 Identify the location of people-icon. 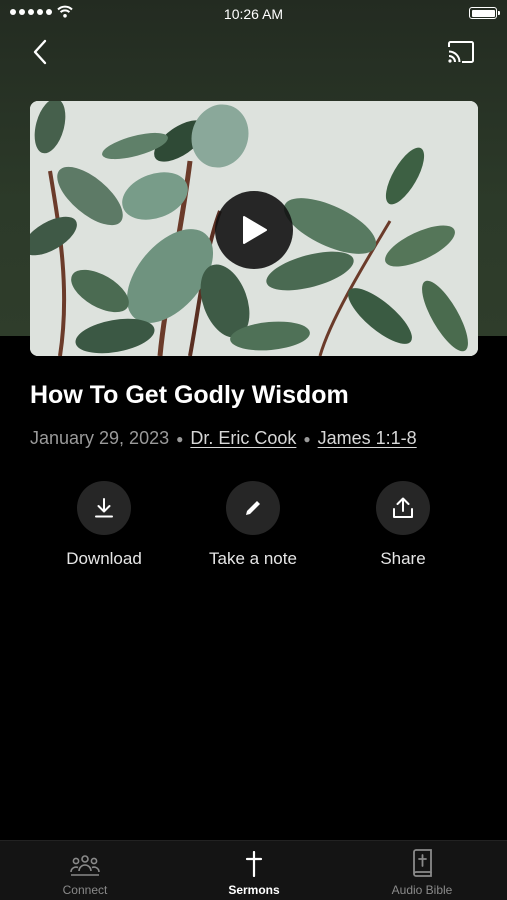
(85, 865).